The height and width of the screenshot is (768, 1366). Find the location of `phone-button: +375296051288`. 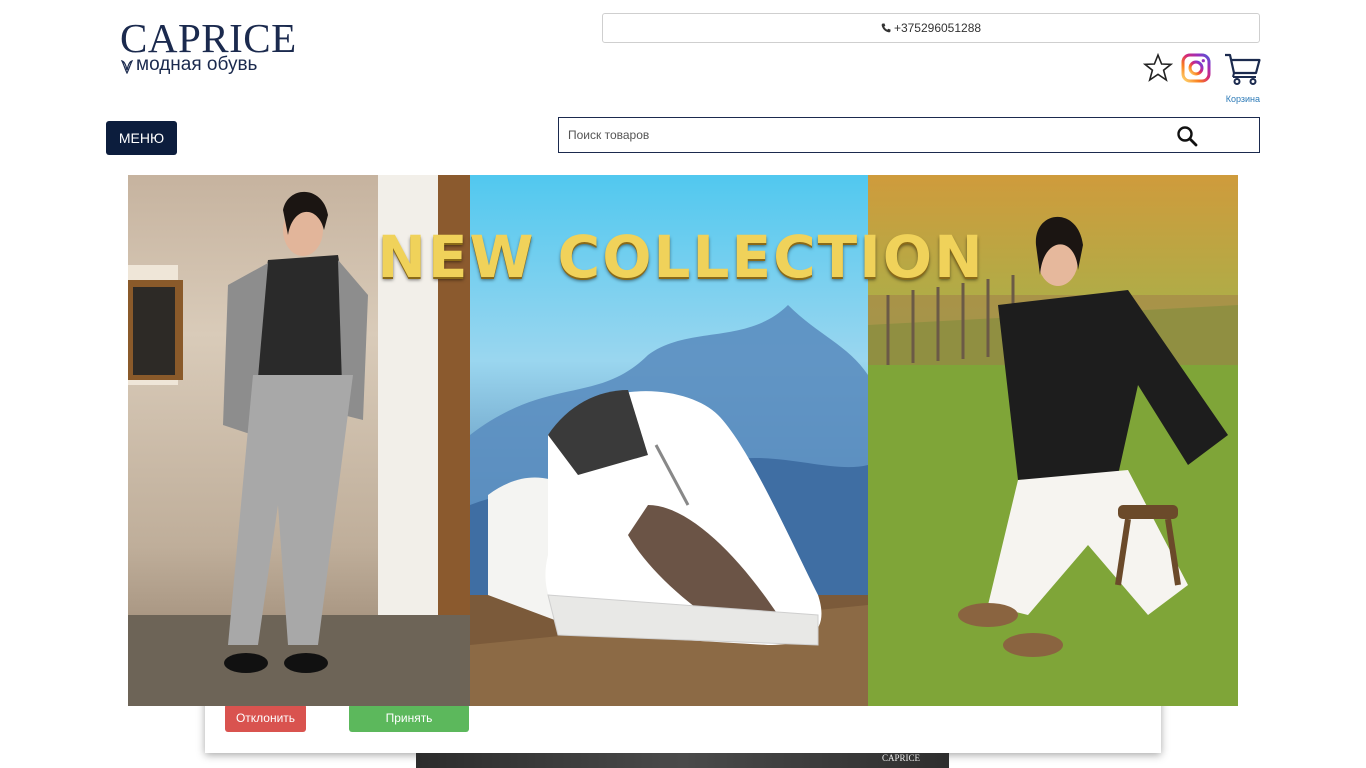

phone-button: +375296051288 is located at coordinates (931, 28).